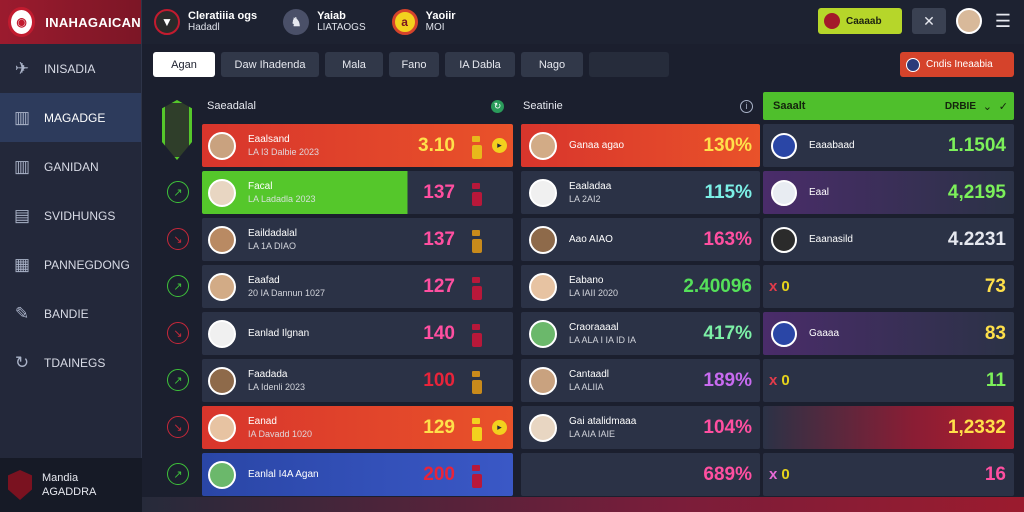 Image resolution: width=1024 pixels, height=512 pixels. Describe the element at coordinates (583, 504) in the screenshot. I see `bottom-bar` at that location.